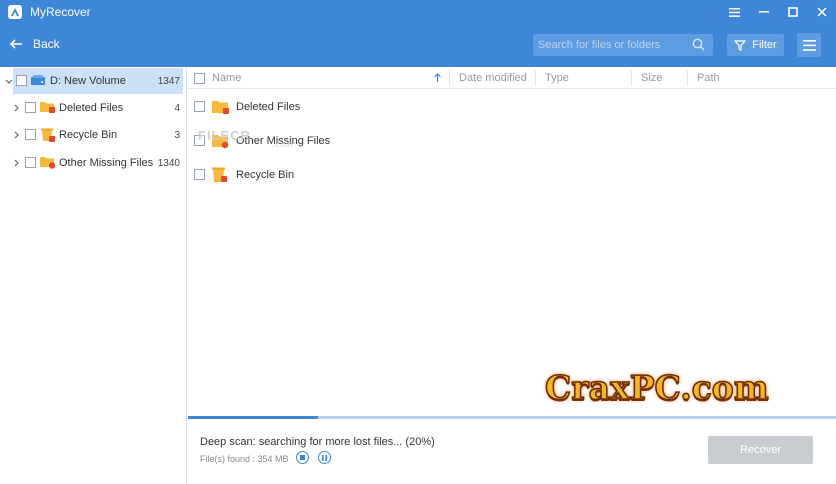 Image resolution: width=836 pixels, height=484 pixels. What do you see at coordinates (437, 78) in the screenshot?
I see `sort-arrow-up-icon` at bounding box center [437, 78].